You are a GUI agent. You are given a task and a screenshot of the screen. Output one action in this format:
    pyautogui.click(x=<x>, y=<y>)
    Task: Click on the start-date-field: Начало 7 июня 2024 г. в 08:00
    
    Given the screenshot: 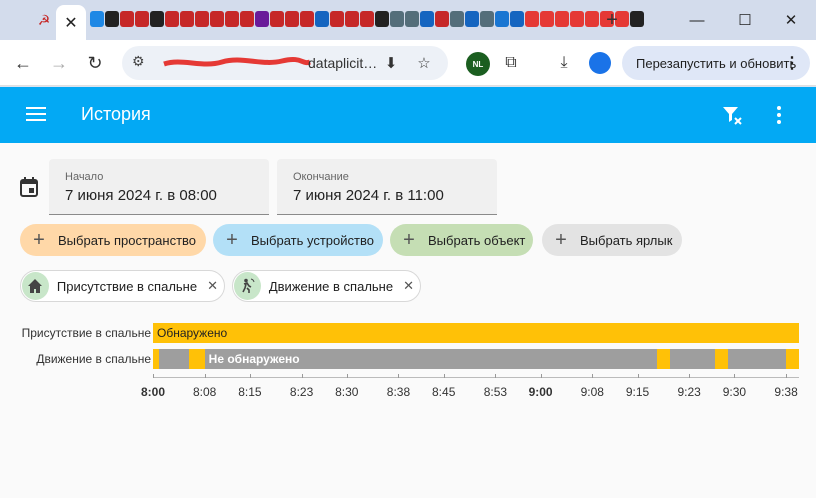 What is the action you would take?
    pyautogui.click(x=159, y=187)
    